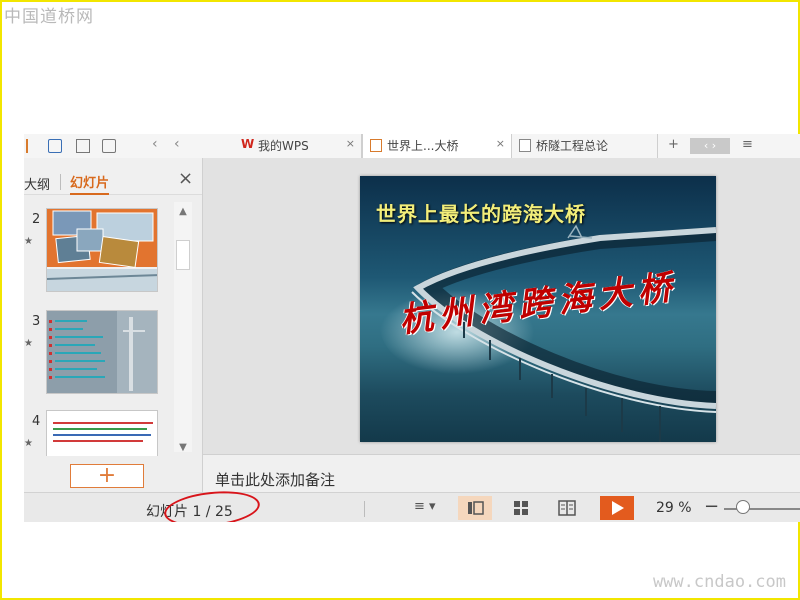 This screenshot has height=600, width=800. What do you see at coordinates (572, 146) in the screenshot?
I see `tab-label: 桥隧工程总论` at bounding box center [572, 146].